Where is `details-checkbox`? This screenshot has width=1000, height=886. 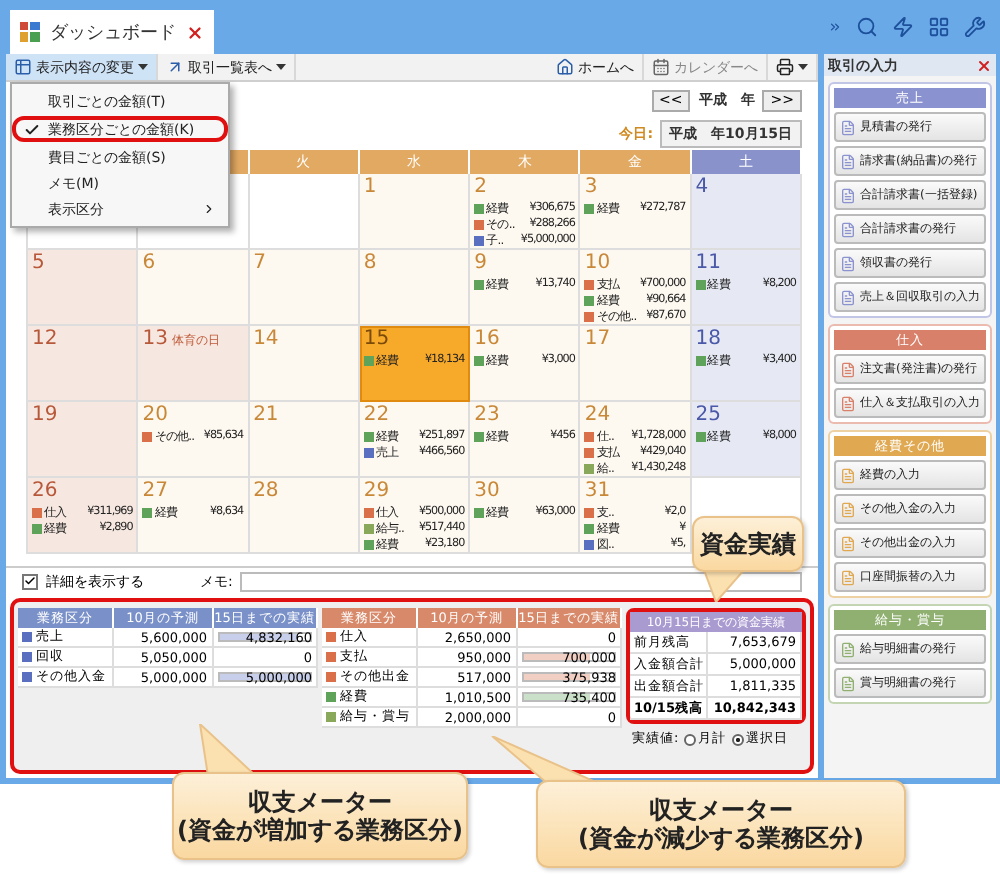 details-checkbox is located at coordinates (30, 581).